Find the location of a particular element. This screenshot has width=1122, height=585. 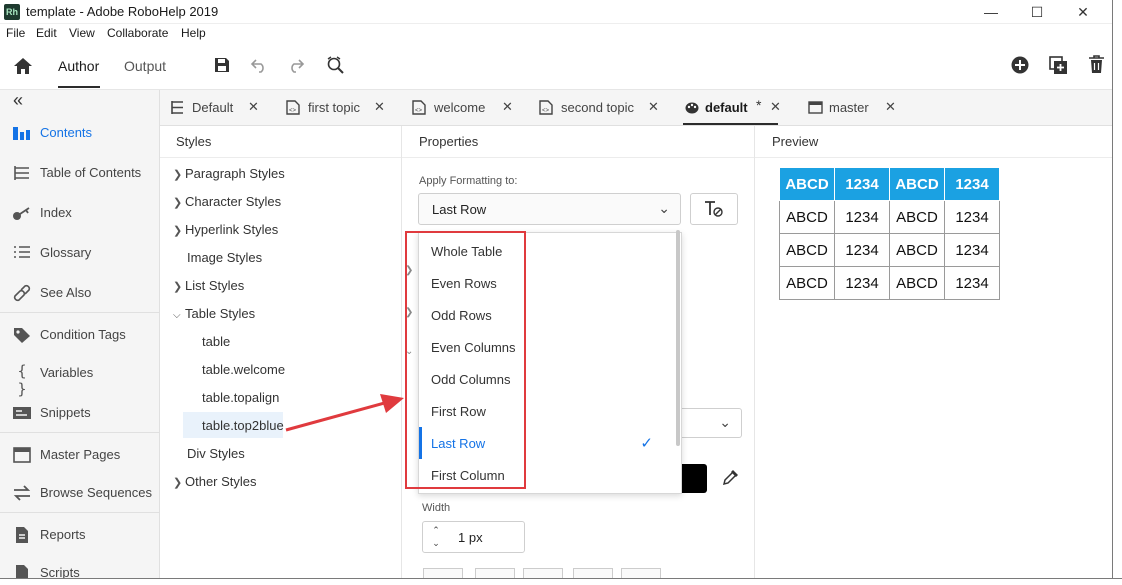

annotation-arrow is located at coordinates (344, 413).